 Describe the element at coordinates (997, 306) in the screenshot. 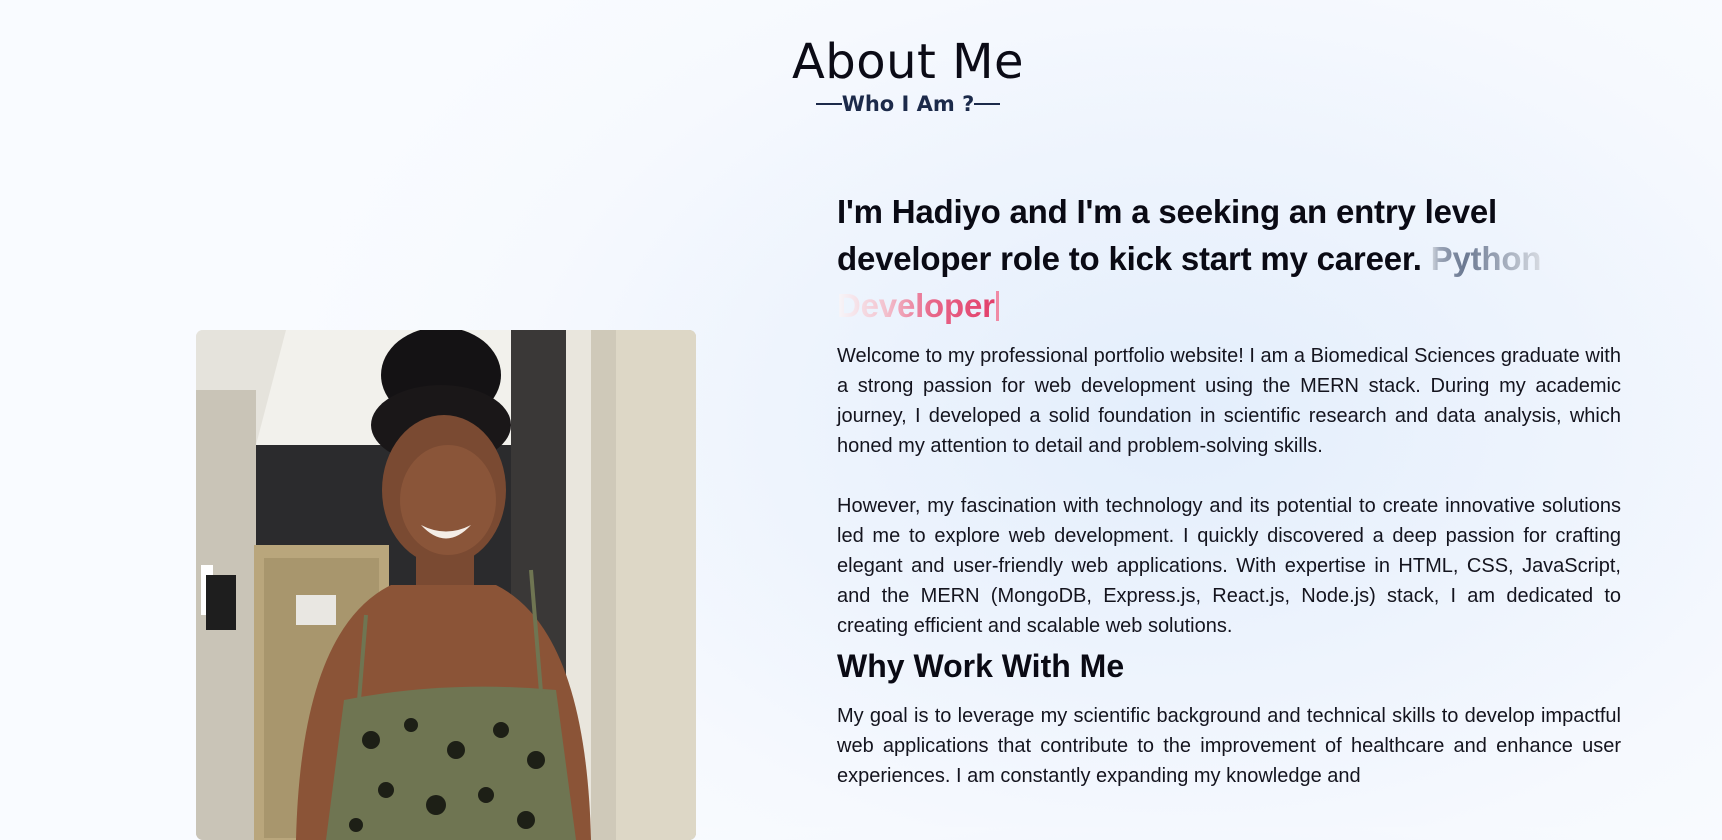

I see `typing-cursor` at that location.